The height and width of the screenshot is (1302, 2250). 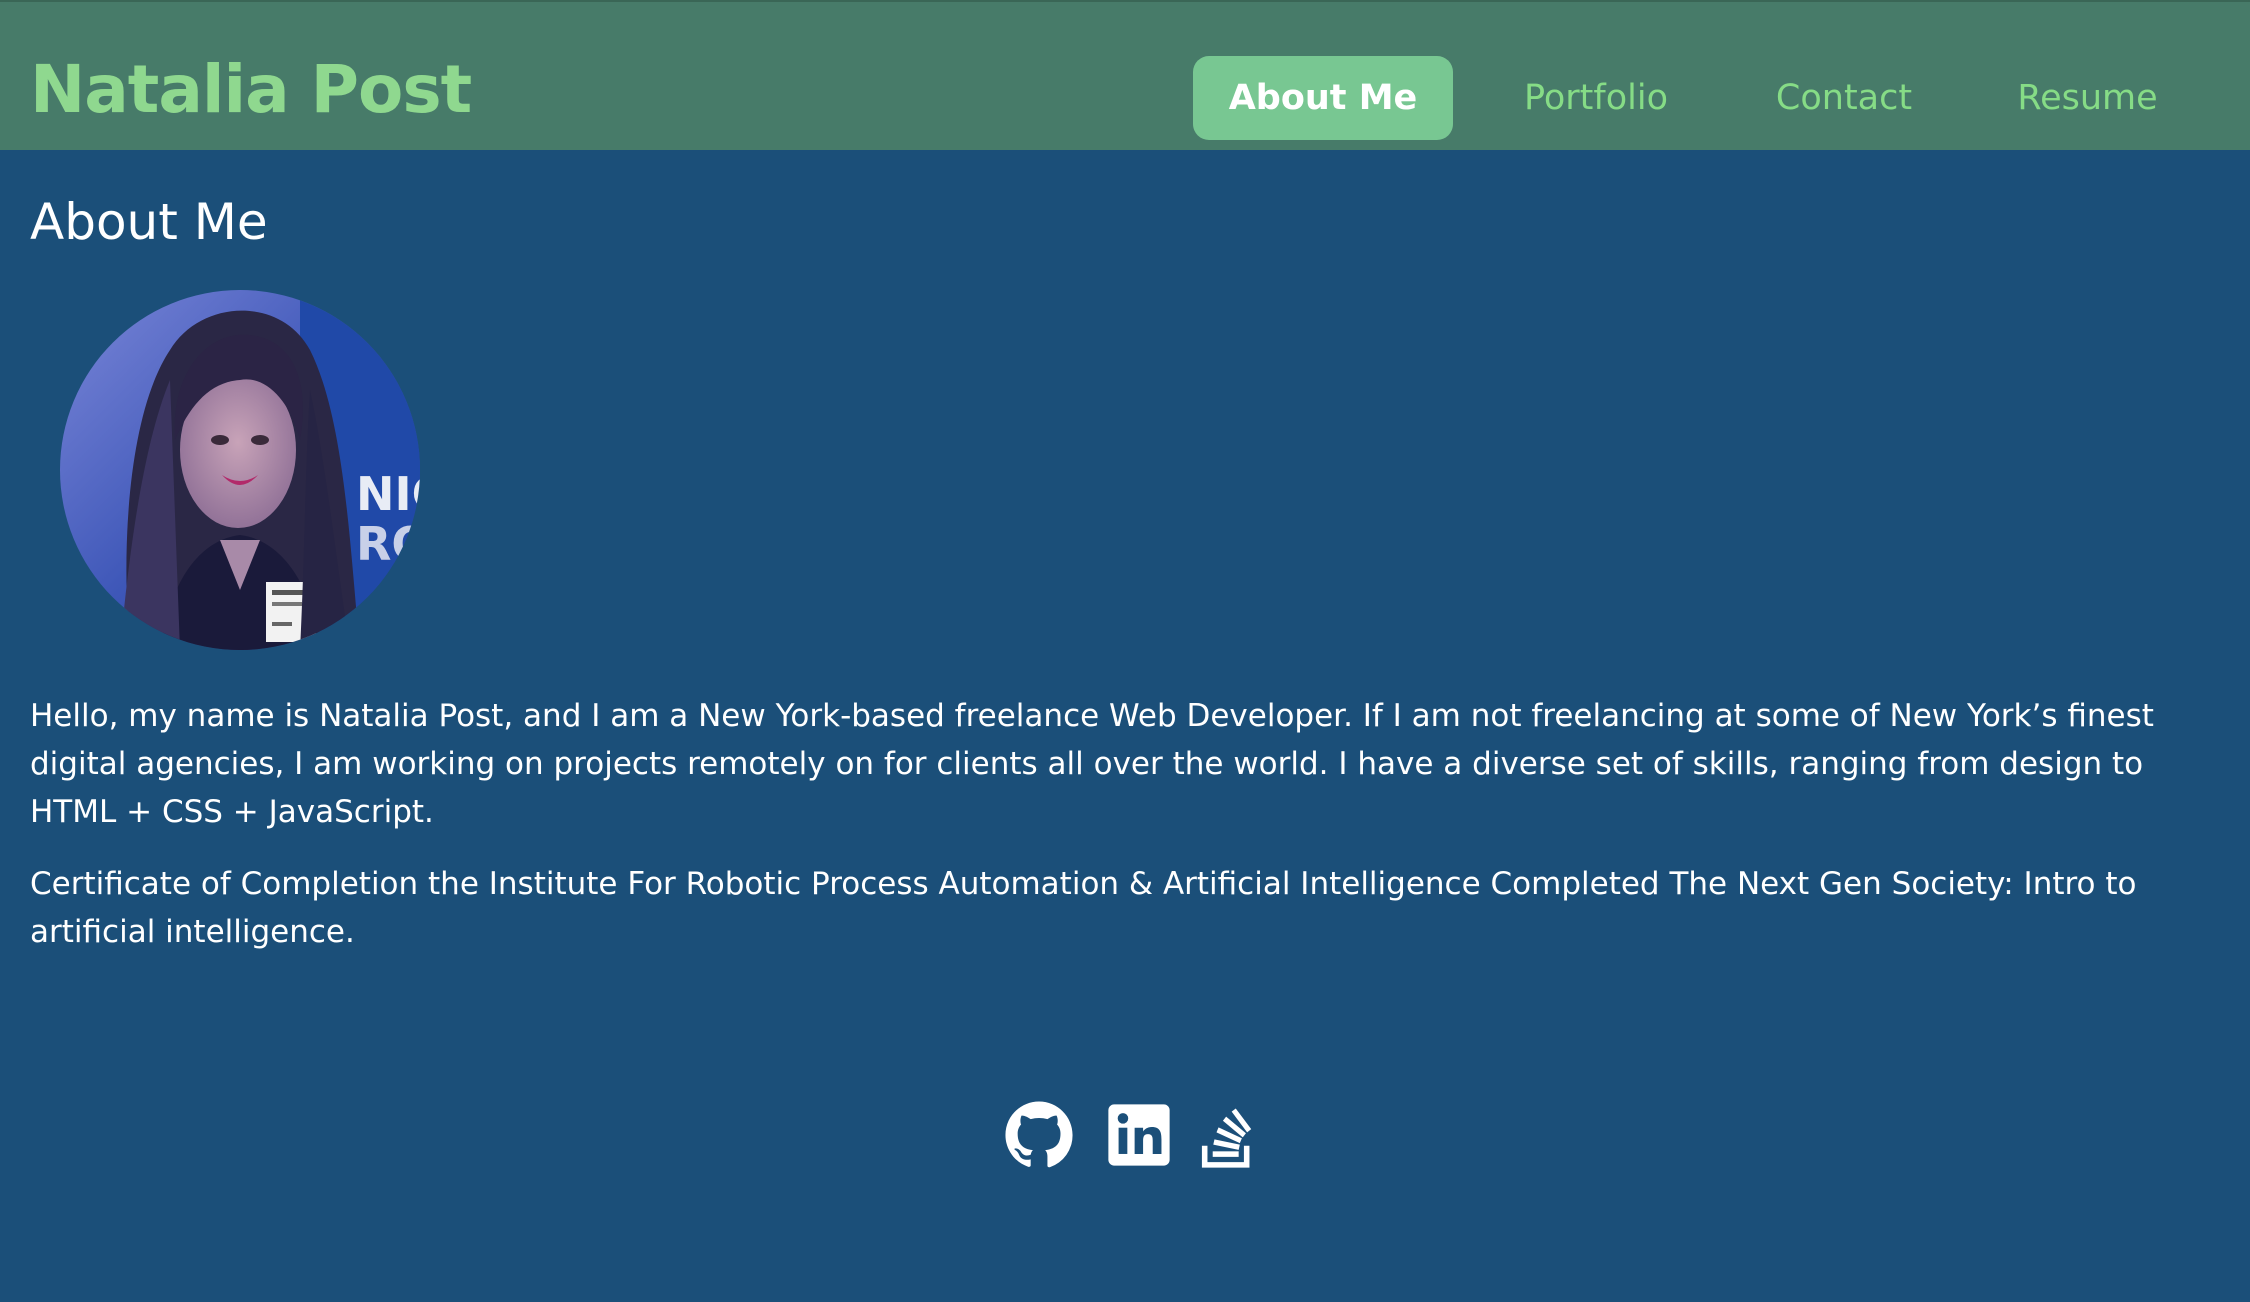 I want to click on nav-about-me: About Me, so click(x=1323, y=98).